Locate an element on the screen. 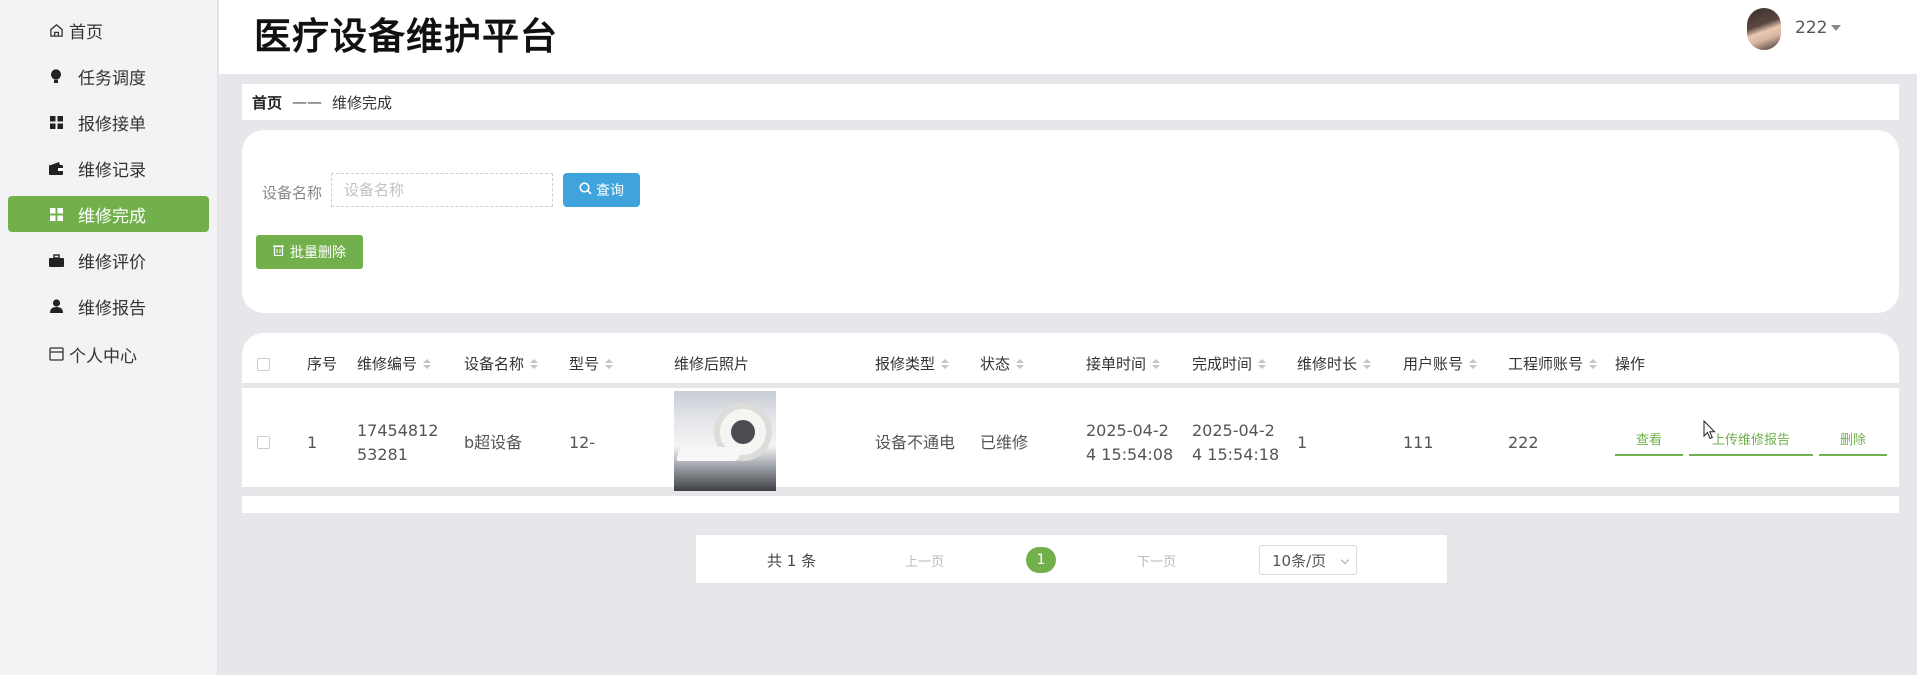 The width and height of the screenshot is (1917, 675). column-header-label: 完成时间 is located at coordinates (1222, 364).